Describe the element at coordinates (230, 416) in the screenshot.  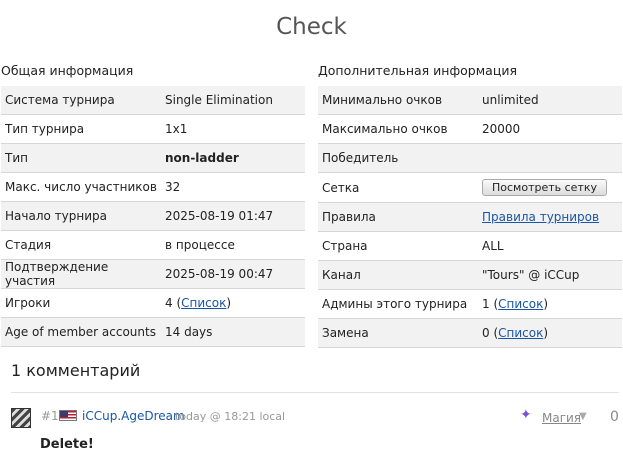
I see `comment-time: today @ 18:21 local` at that location.